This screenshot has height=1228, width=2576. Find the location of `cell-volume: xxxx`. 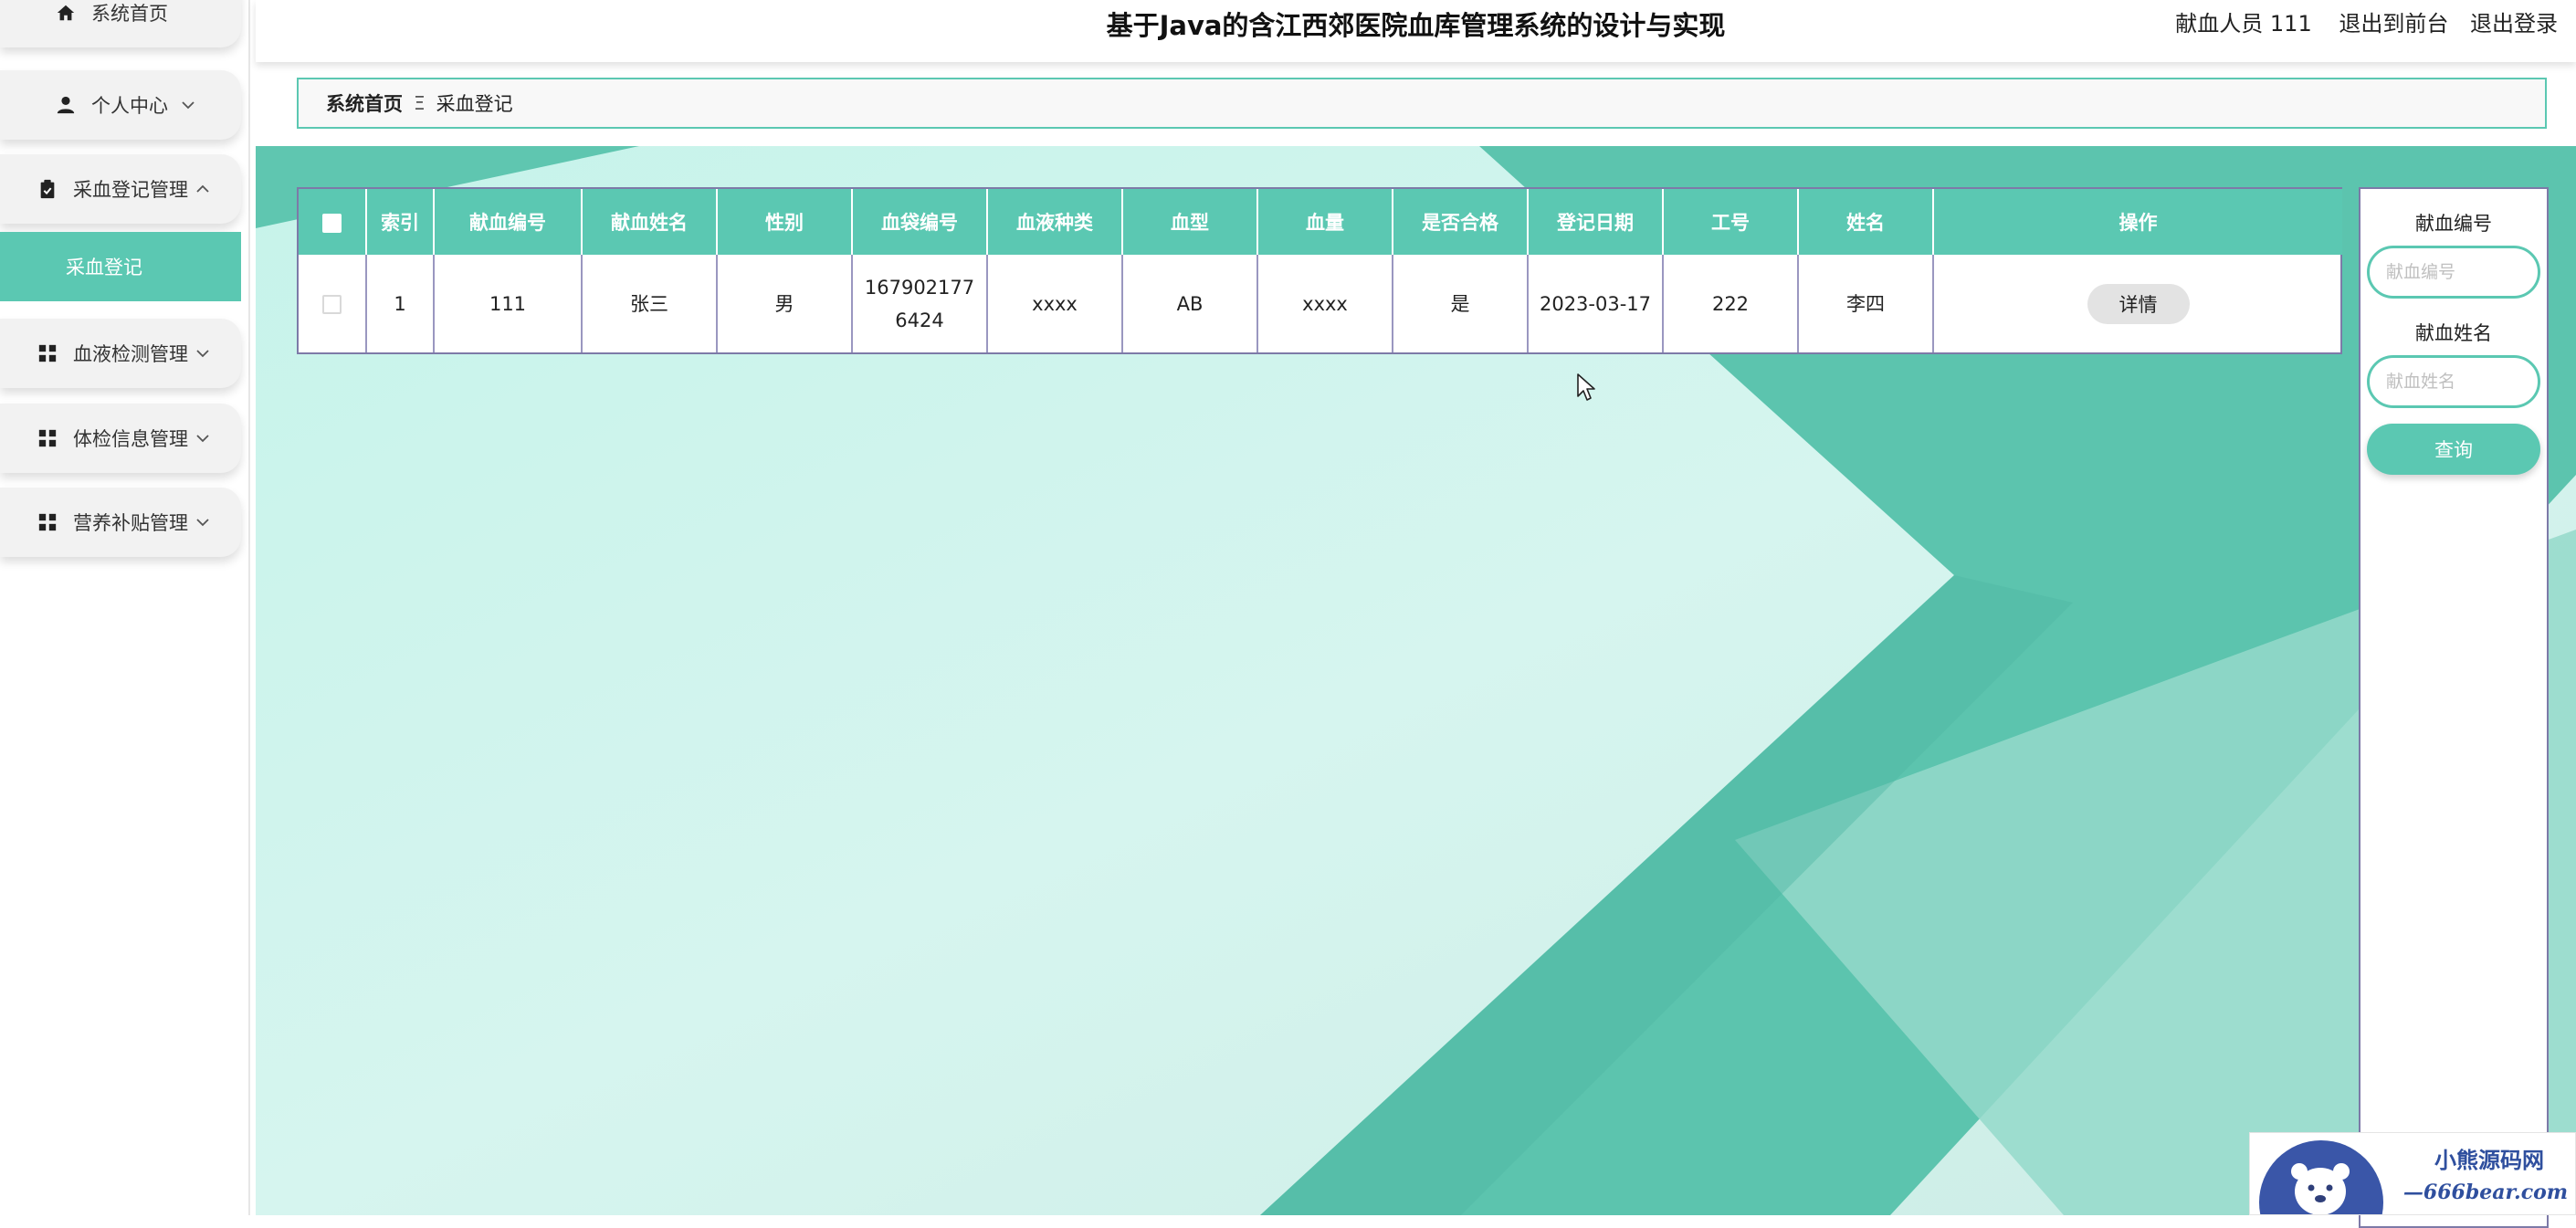

cell-volume: xxxx is located at coordinates (1325, 303).